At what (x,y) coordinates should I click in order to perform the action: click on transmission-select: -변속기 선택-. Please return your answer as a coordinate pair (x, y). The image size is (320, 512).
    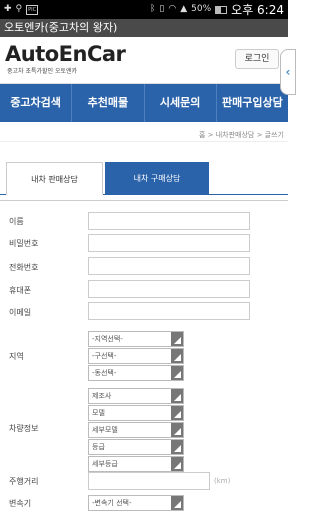
    Looking at the image, I should click on (136, 503).